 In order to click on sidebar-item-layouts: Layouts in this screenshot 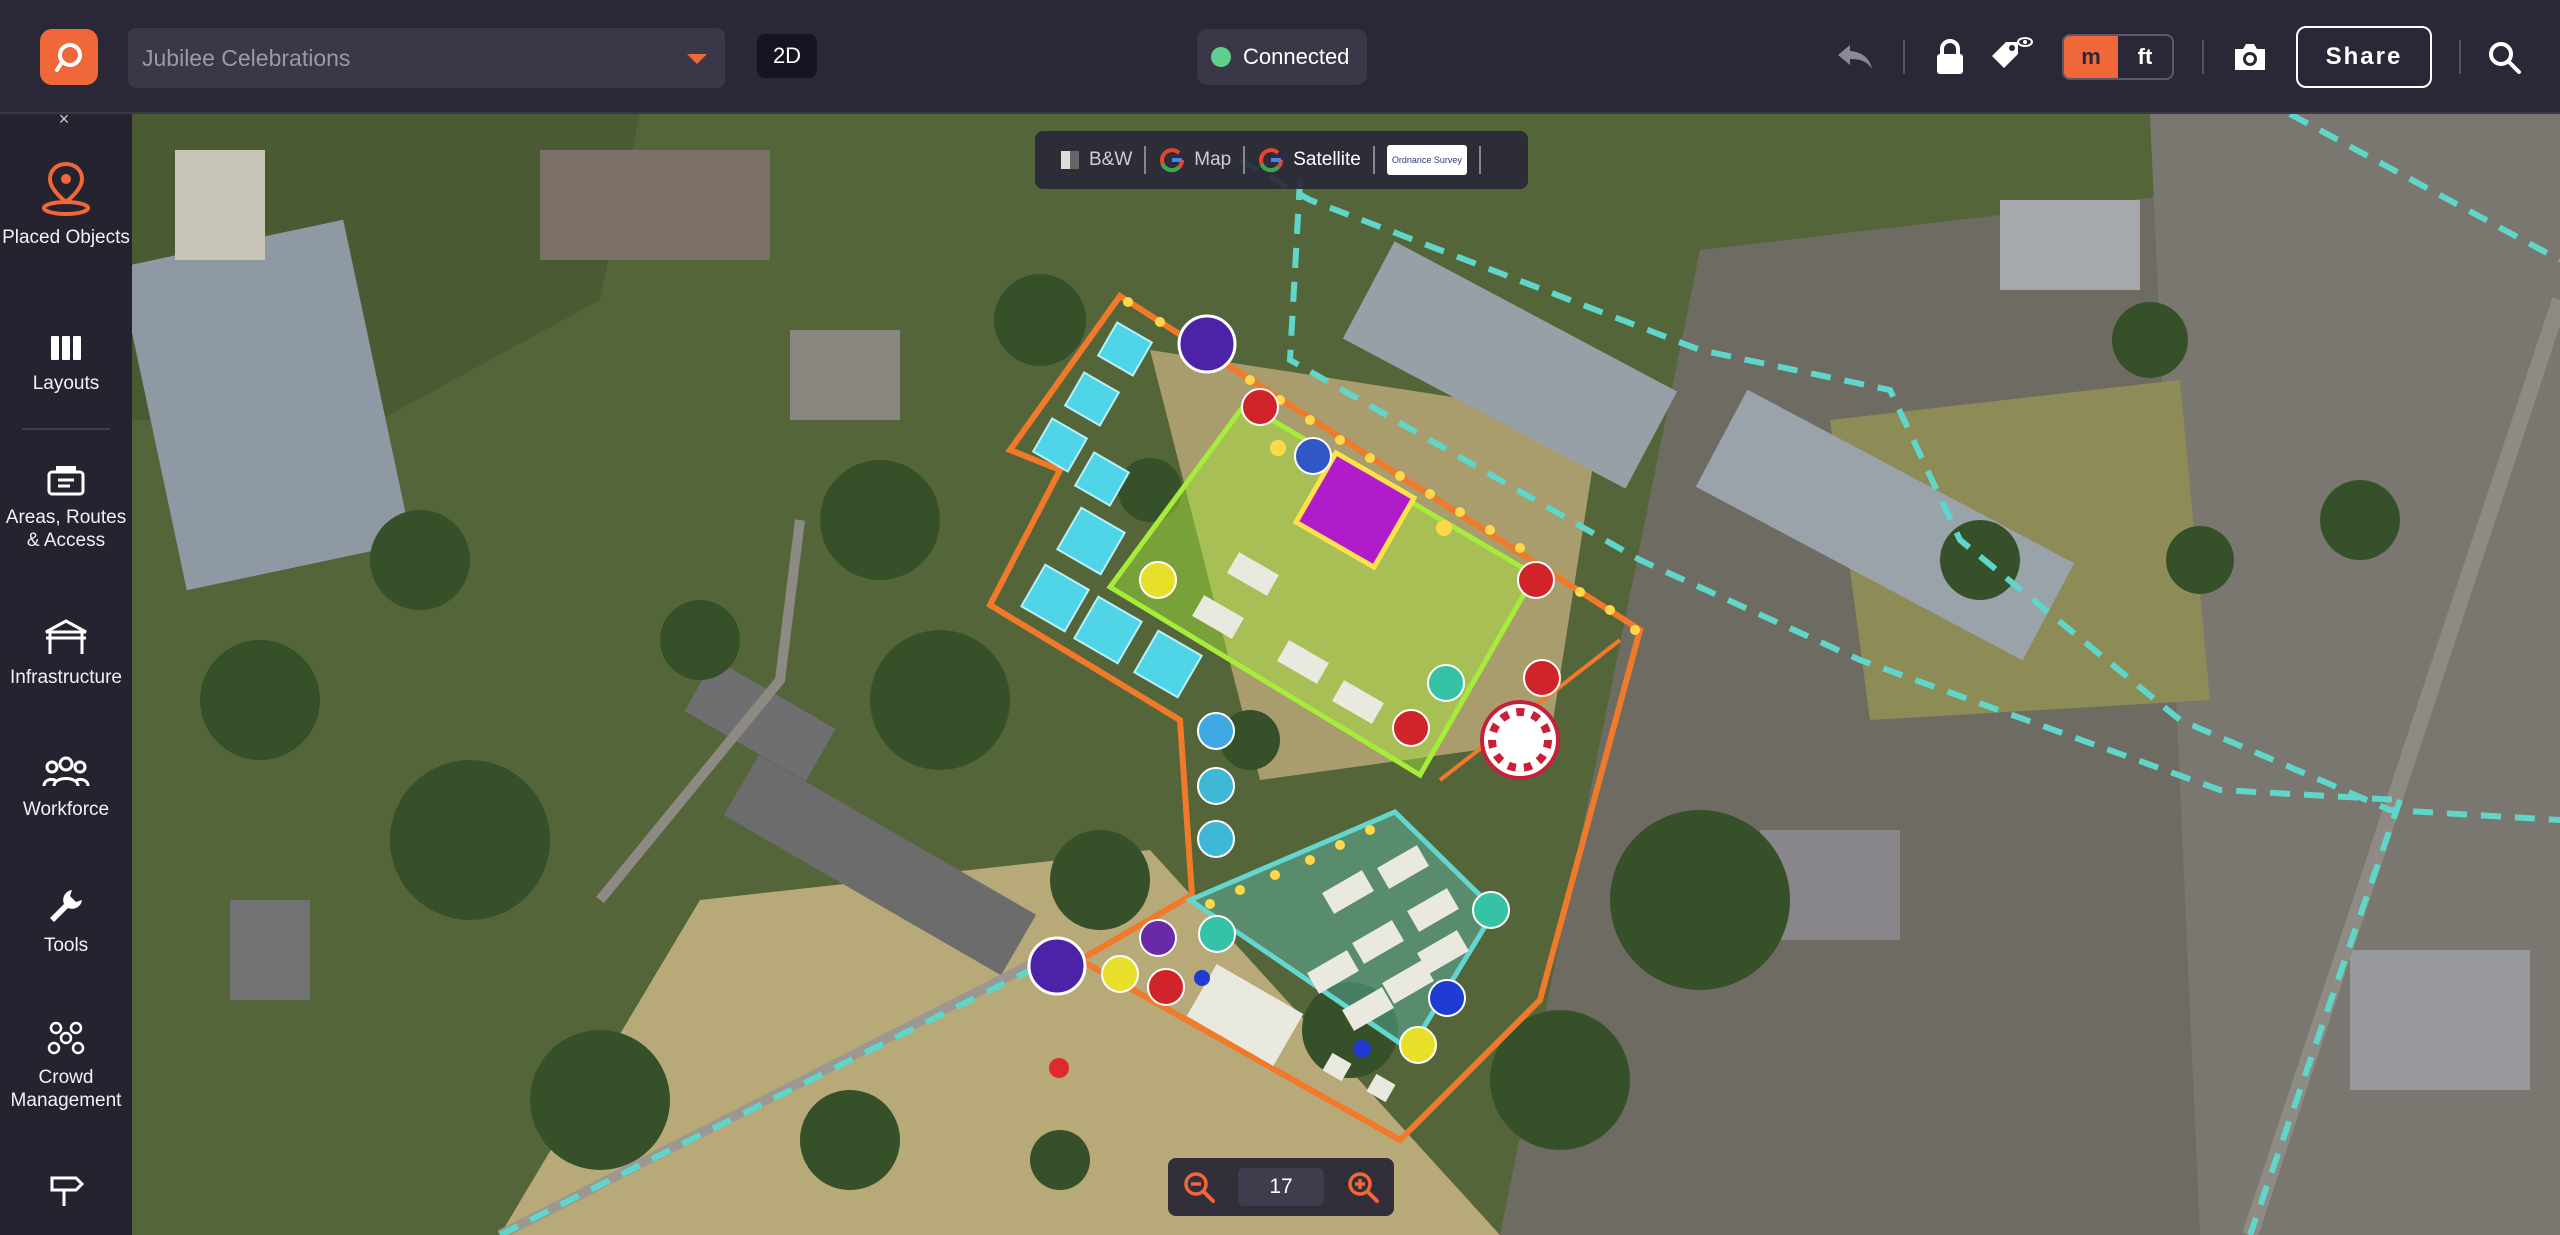, I will do `click(66, 364)`.